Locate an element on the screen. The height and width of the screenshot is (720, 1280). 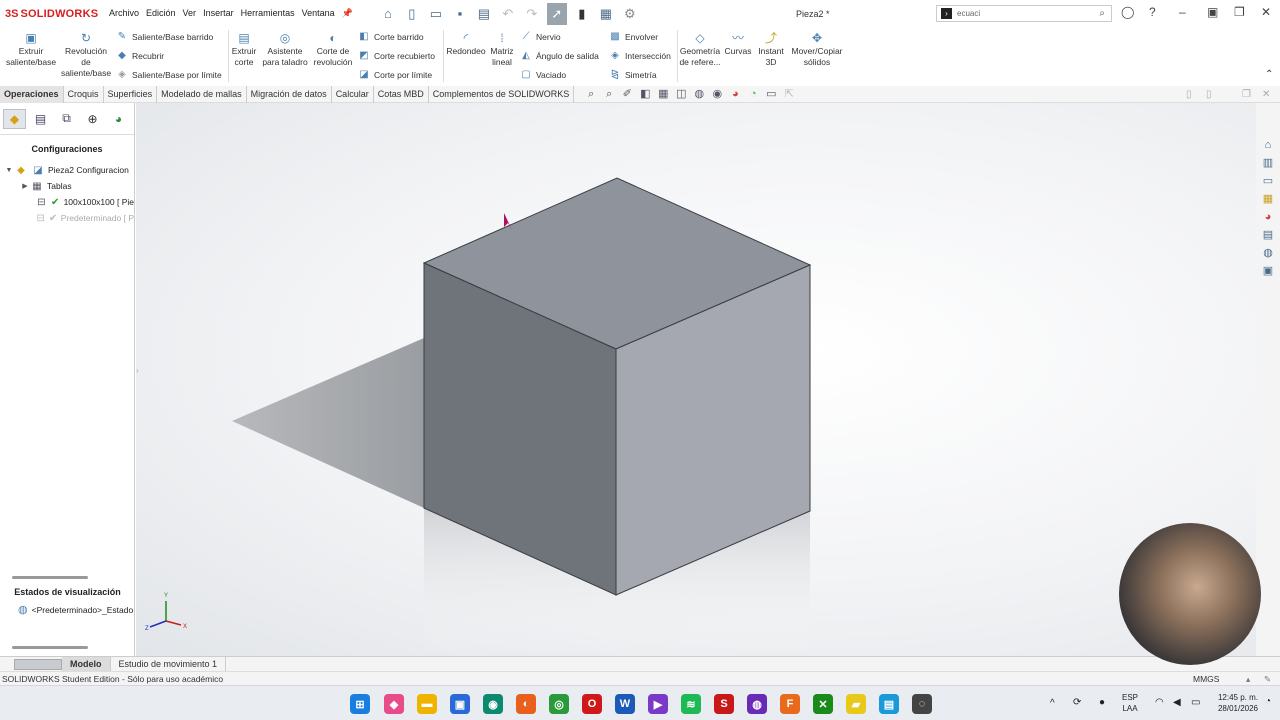
property-manager-tab-icon: ▤ is located at coordinates (40, 119).